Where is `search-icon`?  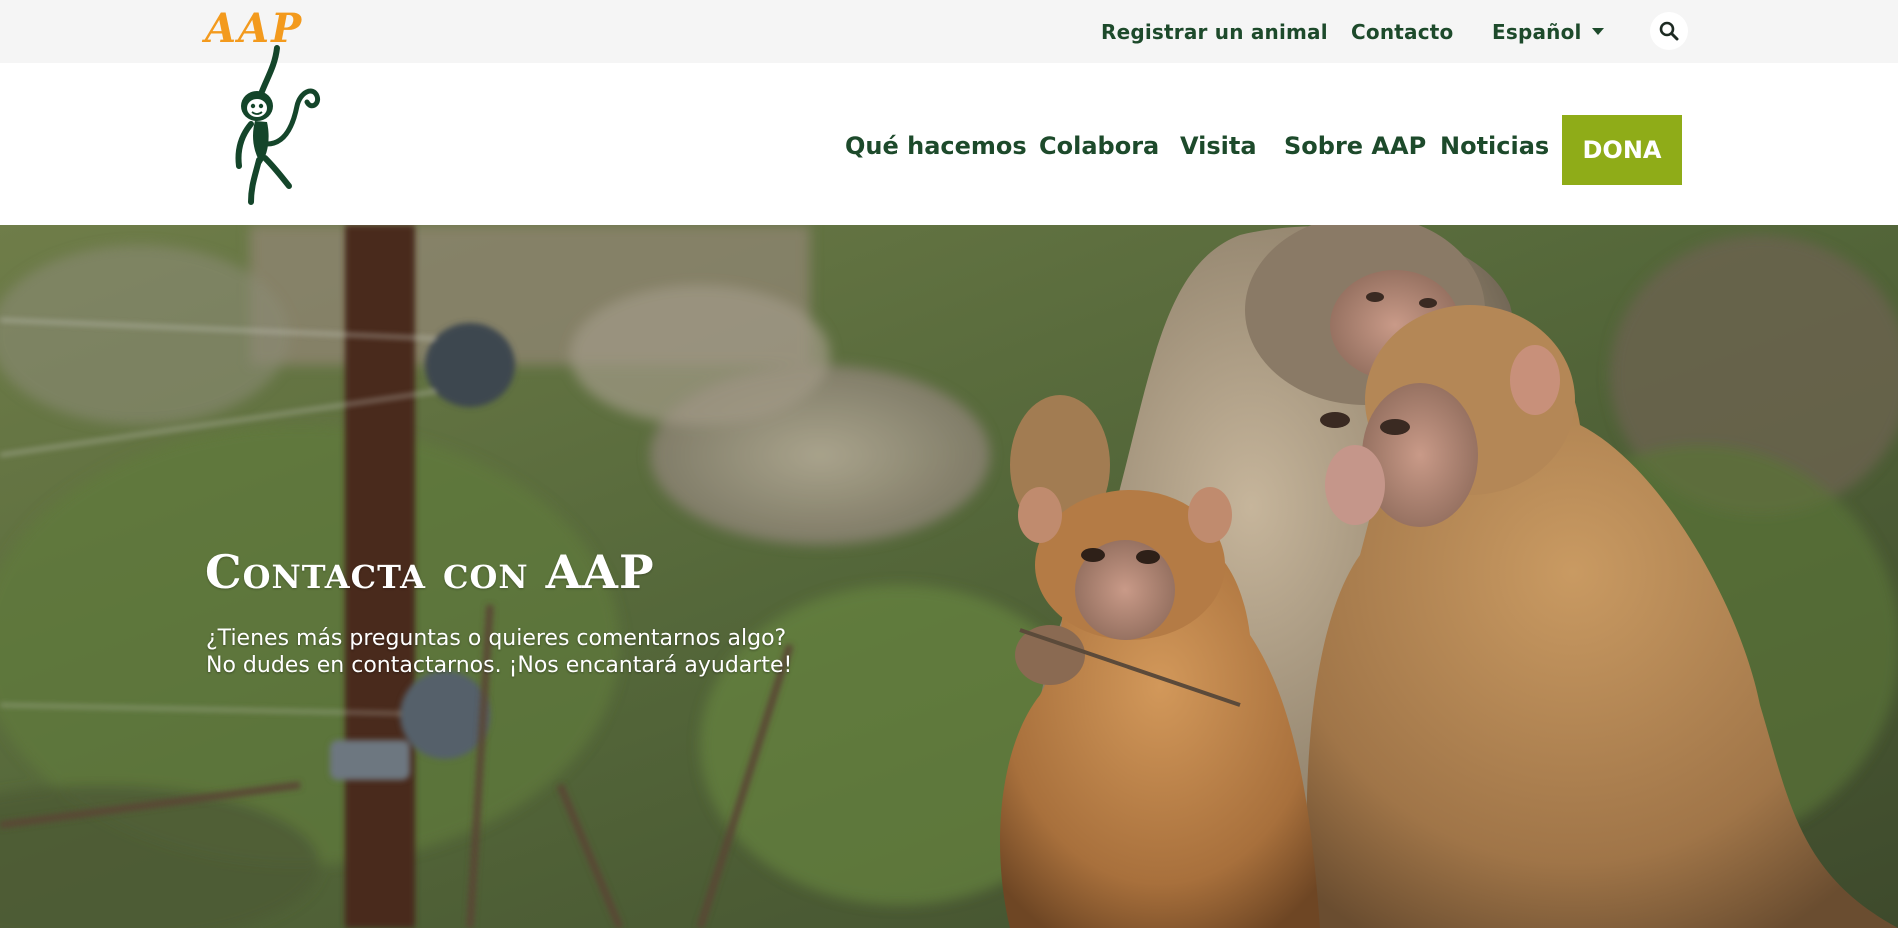
search-icon is located at coordinates (1669, 31).